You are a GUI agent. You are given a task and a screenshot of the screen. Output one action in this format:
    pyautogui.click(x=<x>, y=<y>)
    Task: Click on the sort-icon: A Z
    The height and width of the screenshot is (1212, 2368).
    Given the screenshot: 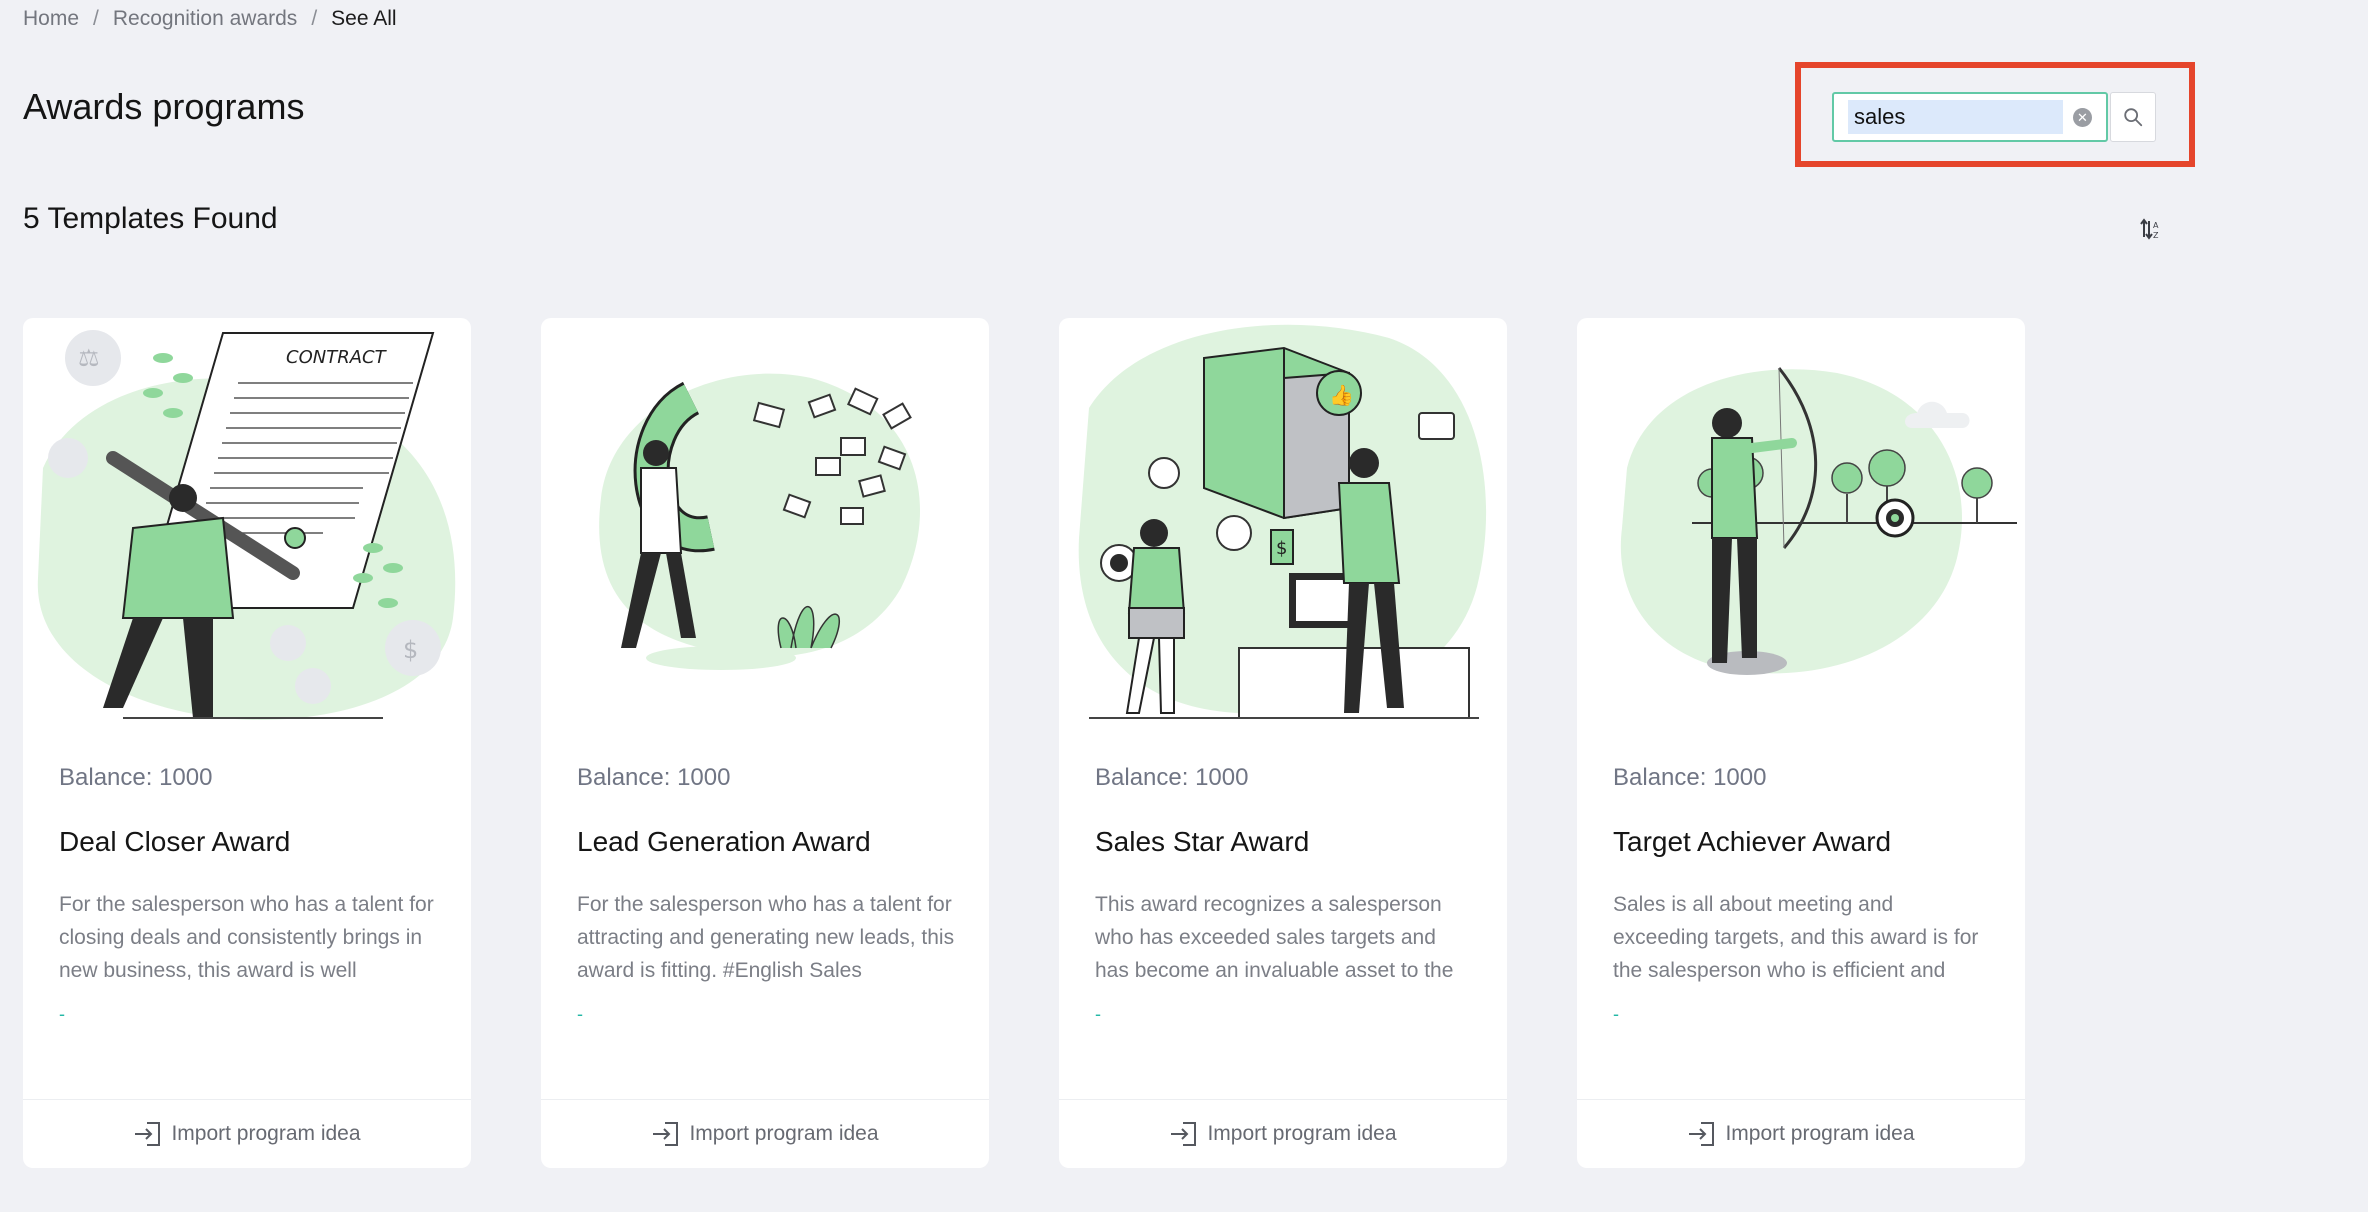 What is the action you would take?
    pyautogui.click(x=2149, y=229)
    